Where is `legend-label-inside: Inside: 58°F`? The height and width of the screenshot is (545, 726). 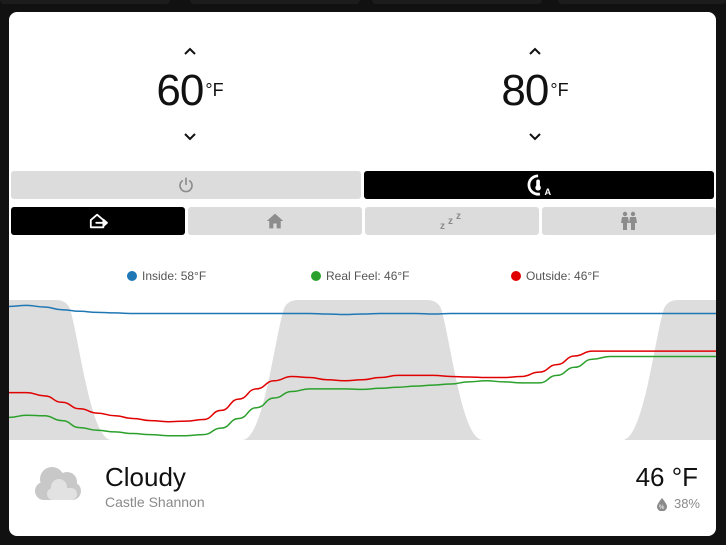
legend-label-inside: Inside: 58°F is located at coordinates (174, 276).